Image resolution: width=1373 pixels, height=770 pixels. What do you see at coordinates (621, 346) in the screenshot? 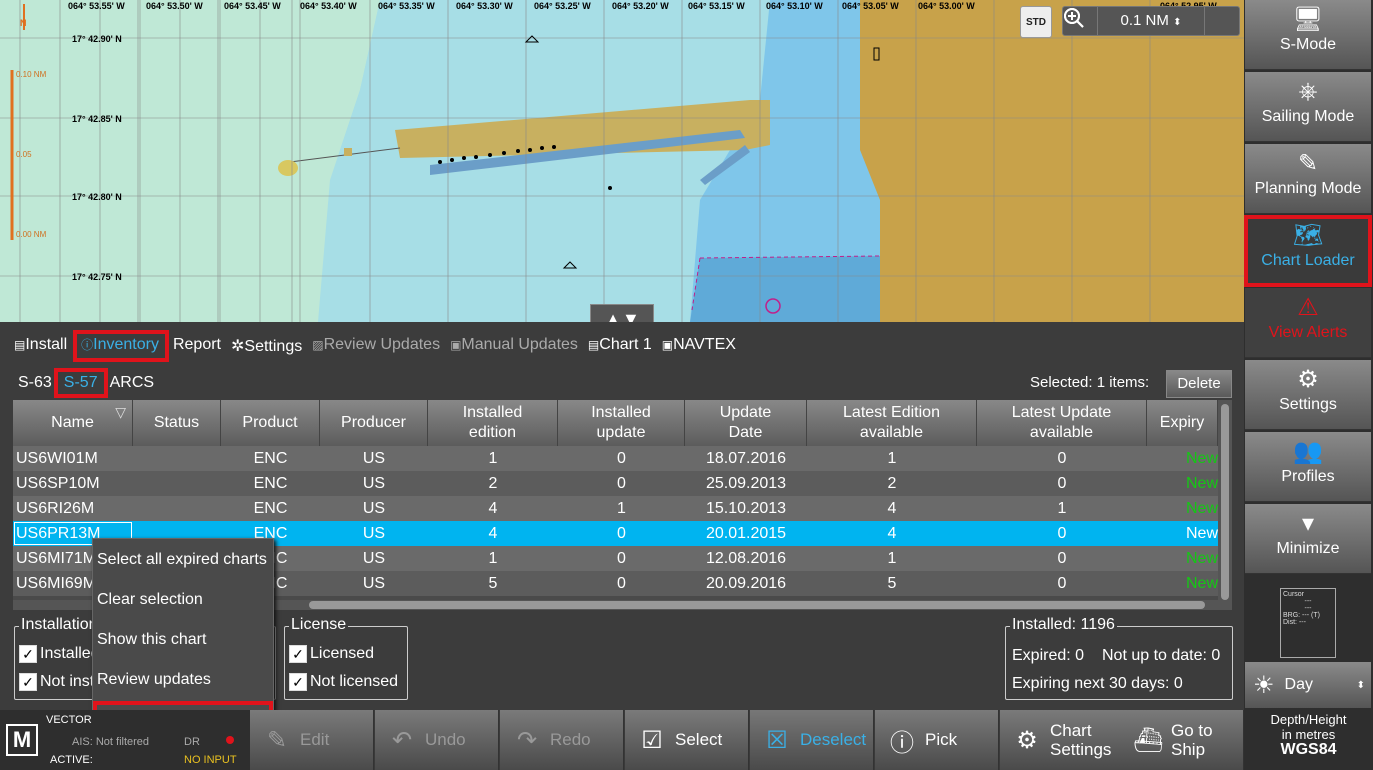
I see `tab-chart-1: ▤Chart 1` at bounding box center [621, 346].